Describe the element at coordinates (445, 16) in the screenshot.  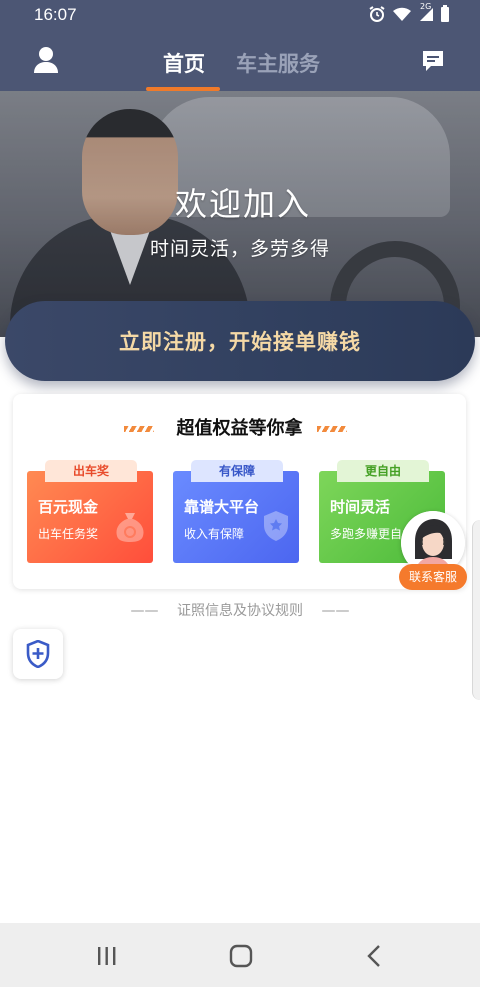
I see `battery-icon` at that location.